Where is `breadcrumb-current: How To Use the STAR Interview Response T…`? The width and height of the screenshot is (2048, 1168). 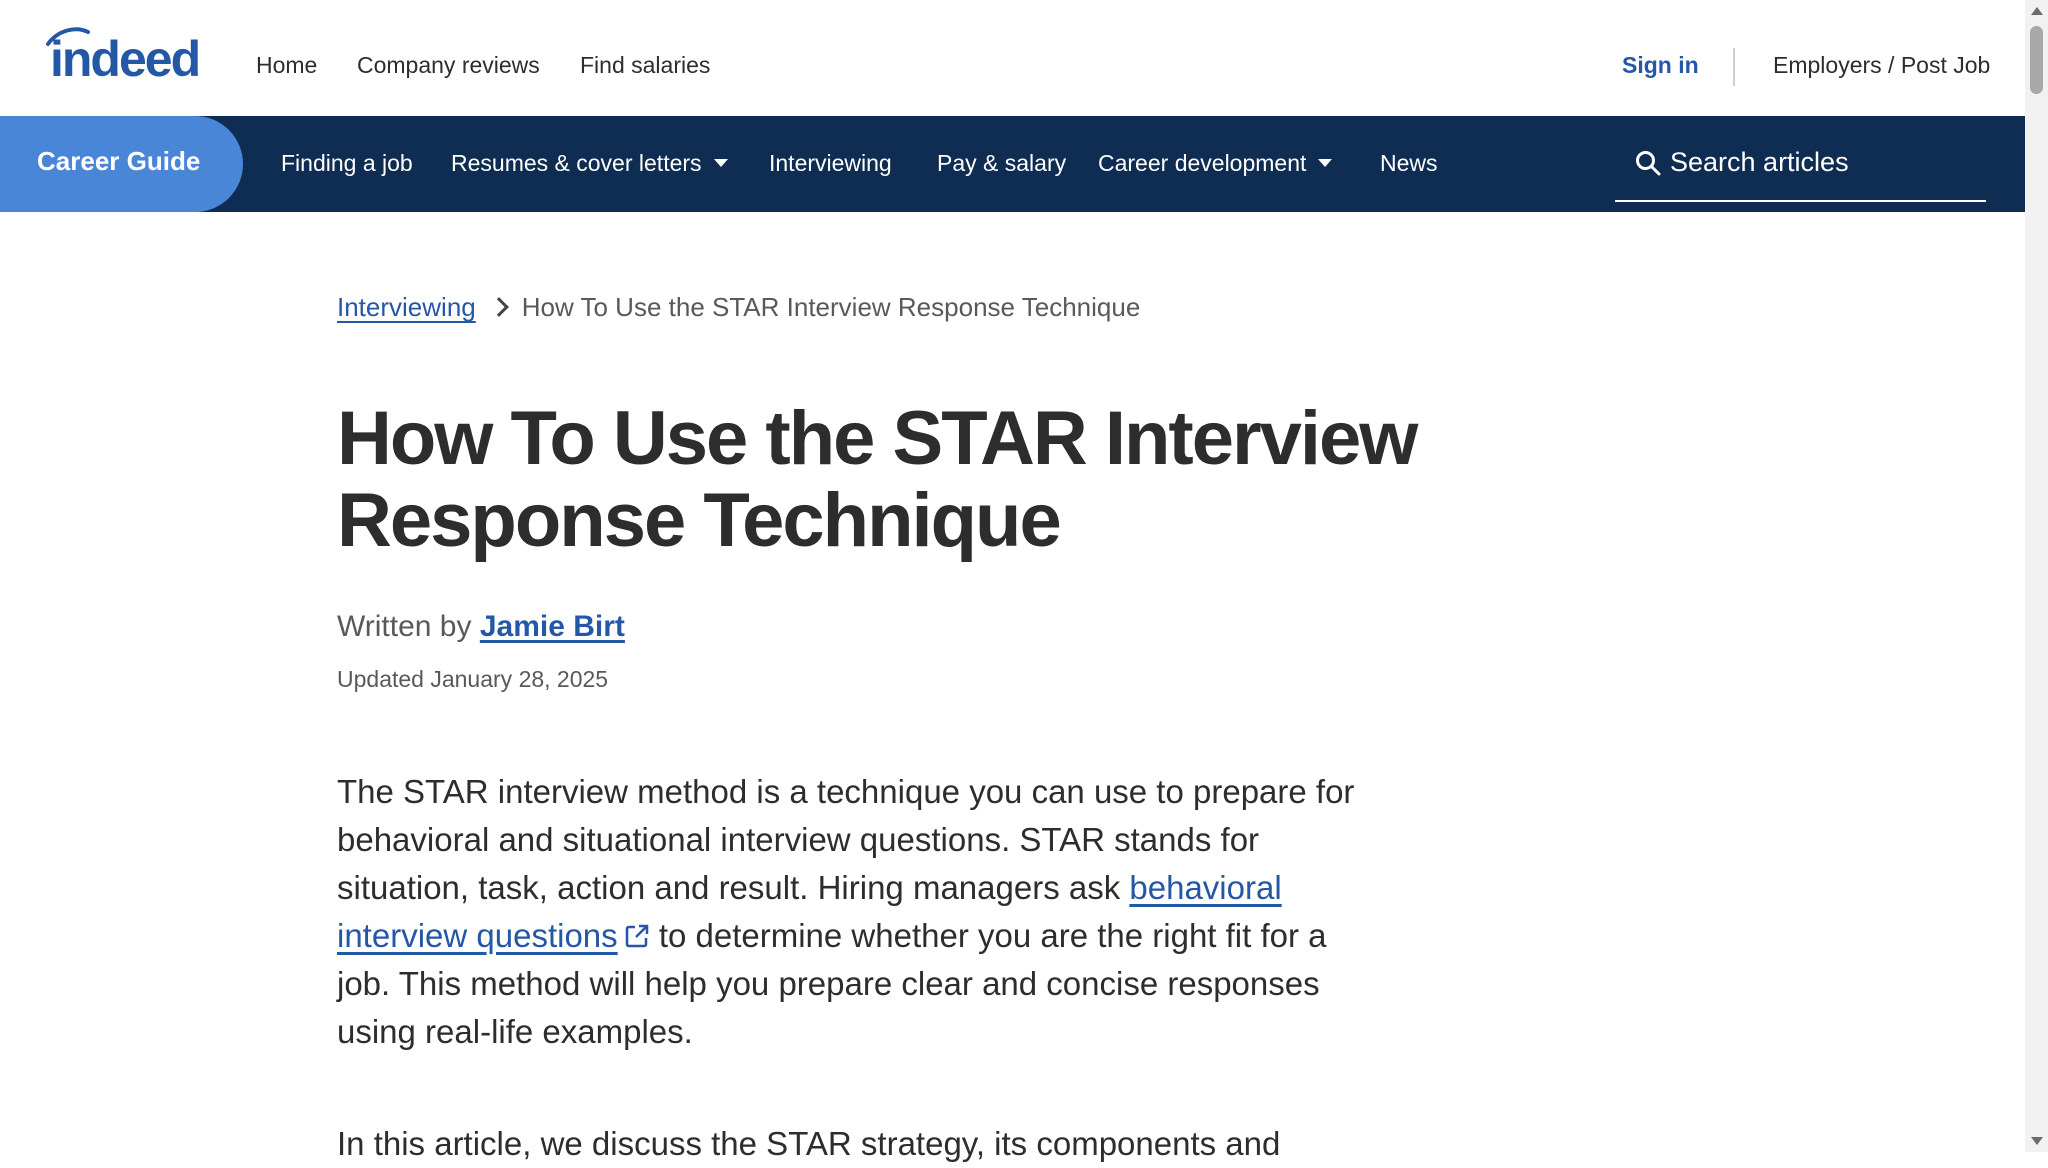
breadcrumb-current: How To Use the STAR Interview Response T… is located at coordinates (831, 307).